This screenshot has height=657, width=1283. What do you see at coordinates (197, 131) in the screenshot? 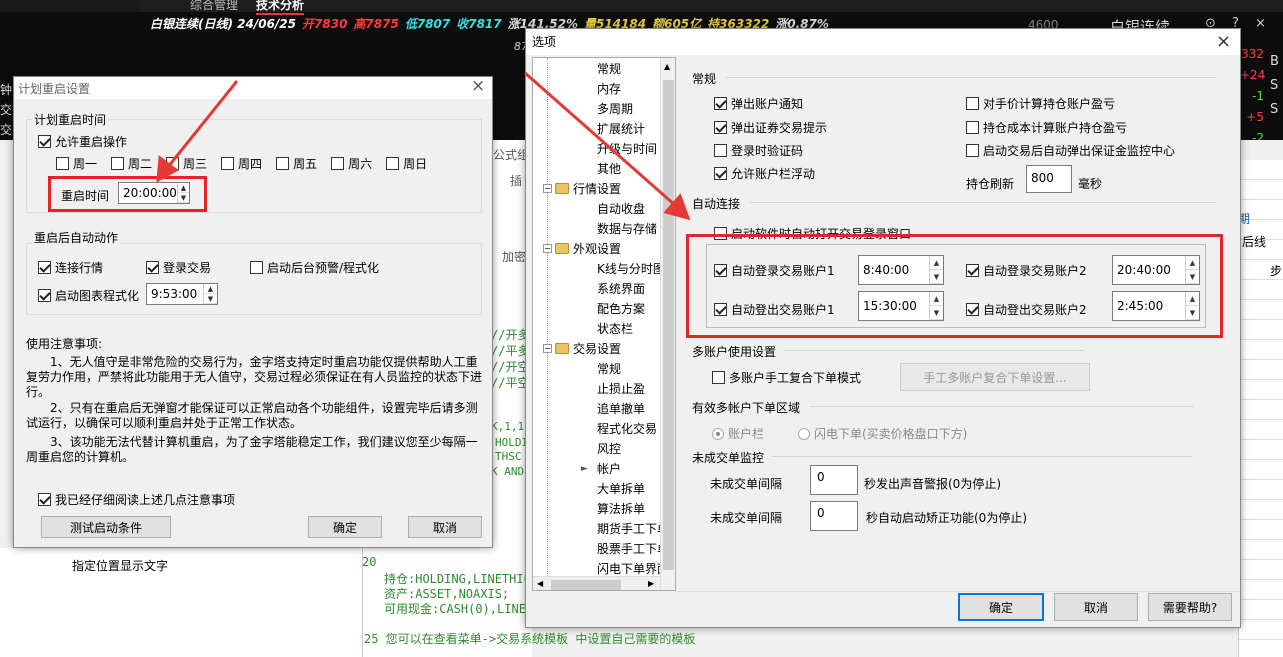
I see `arrow-to-restart-time` at bounding box center [197, 131].